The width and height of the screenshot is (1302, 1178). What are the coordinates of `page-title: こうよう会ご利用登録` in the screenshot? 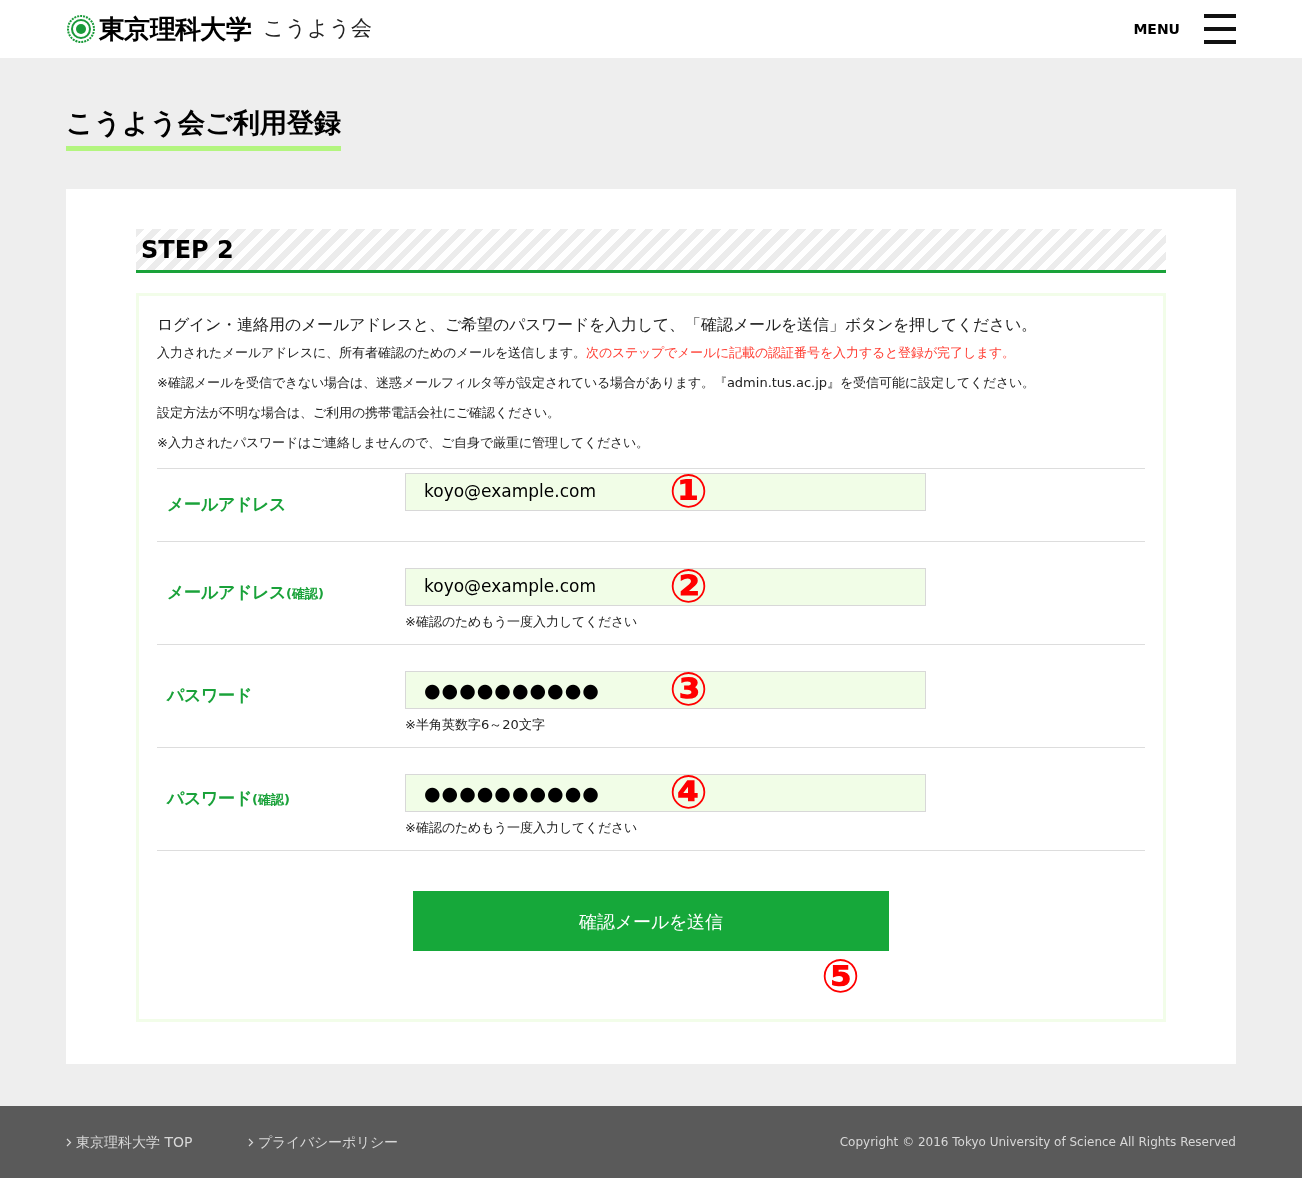 It's located at (203, 128).